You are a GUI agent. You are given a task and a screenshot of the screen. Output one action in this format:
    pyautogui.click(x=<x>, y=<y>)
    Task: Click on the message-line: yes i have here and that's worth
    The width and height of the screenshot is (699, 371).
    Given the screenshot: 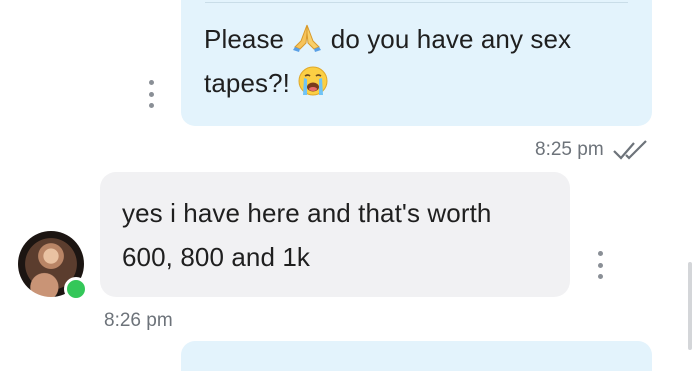 What is the action you would take?
    pyautogui.click(x=307, y=213)
    